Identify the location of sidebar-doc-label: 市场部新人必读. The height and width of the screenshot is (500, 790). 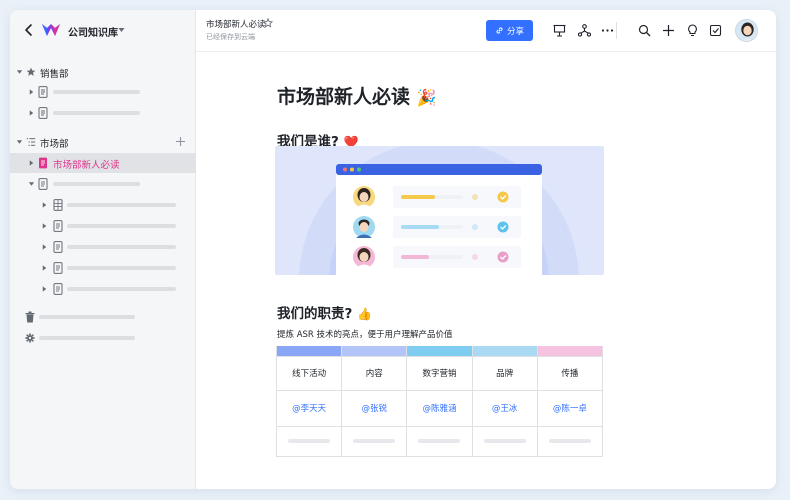
(86, 165).